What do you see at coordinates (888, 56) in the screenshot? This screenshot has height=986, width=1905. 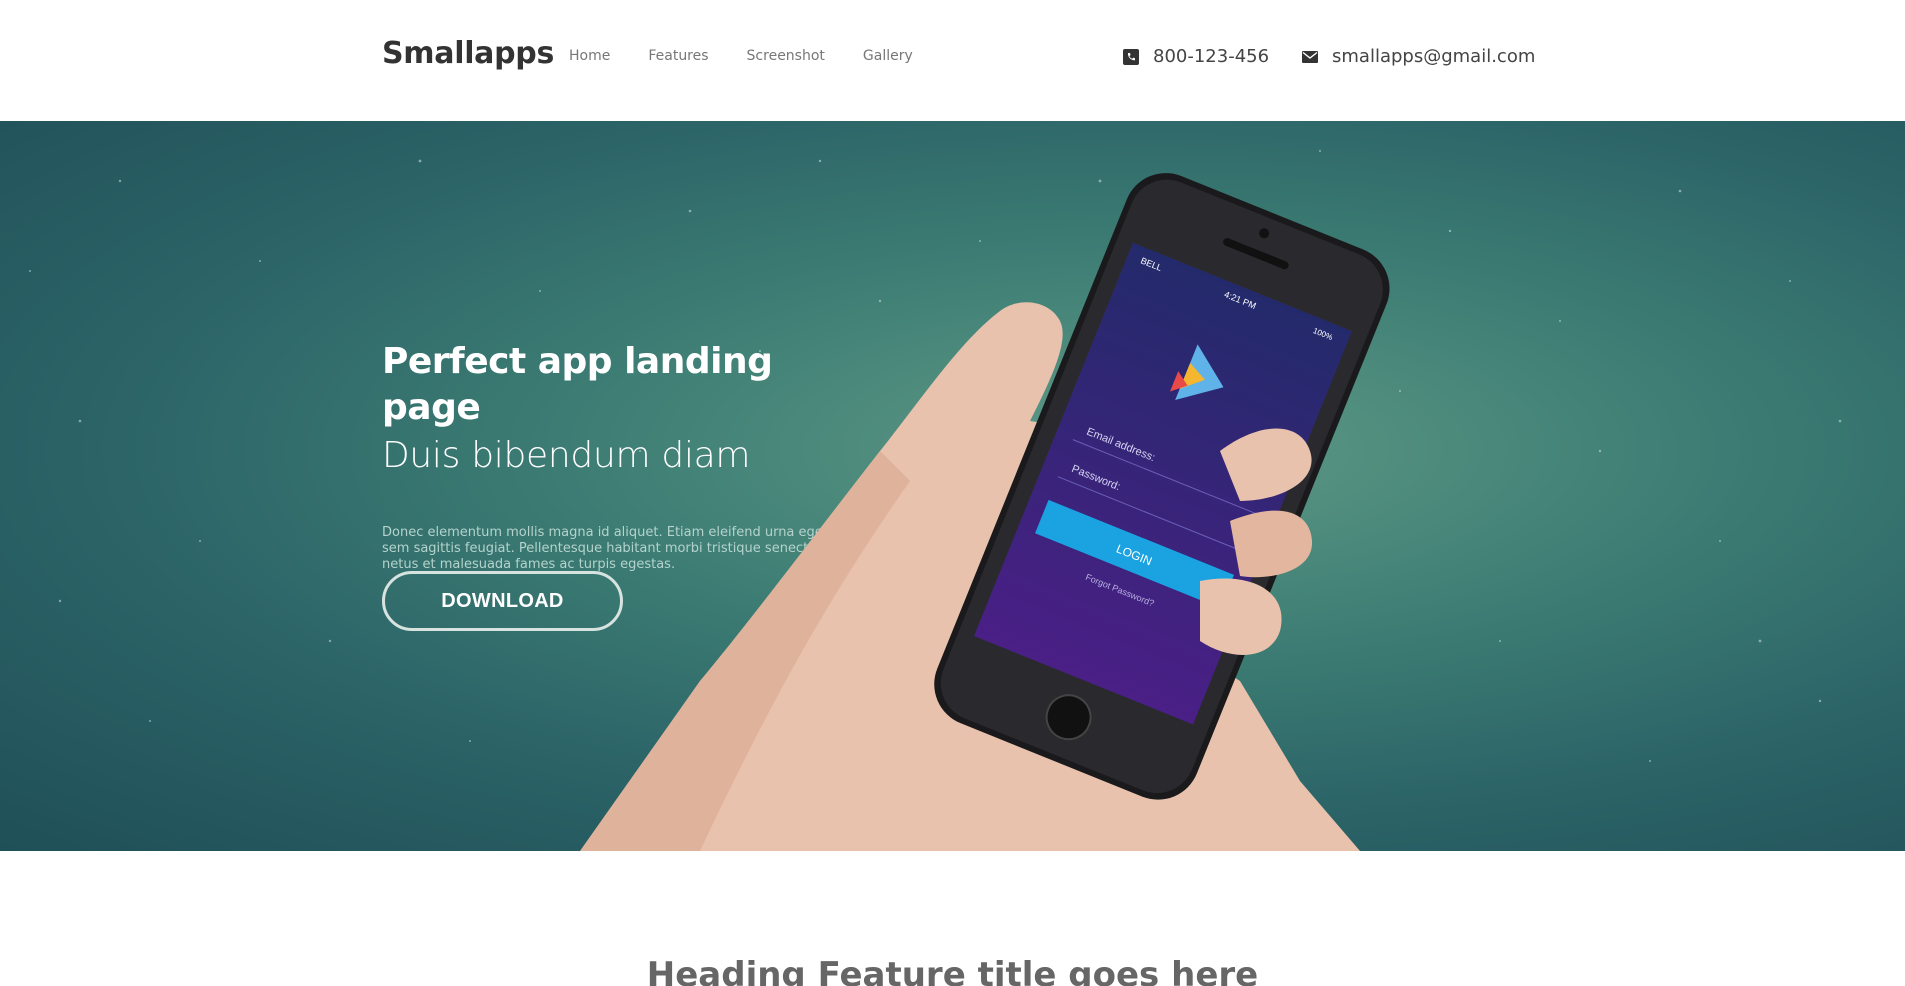 I see `nav-gallery: Gallery` at bounding box center [888, 56].